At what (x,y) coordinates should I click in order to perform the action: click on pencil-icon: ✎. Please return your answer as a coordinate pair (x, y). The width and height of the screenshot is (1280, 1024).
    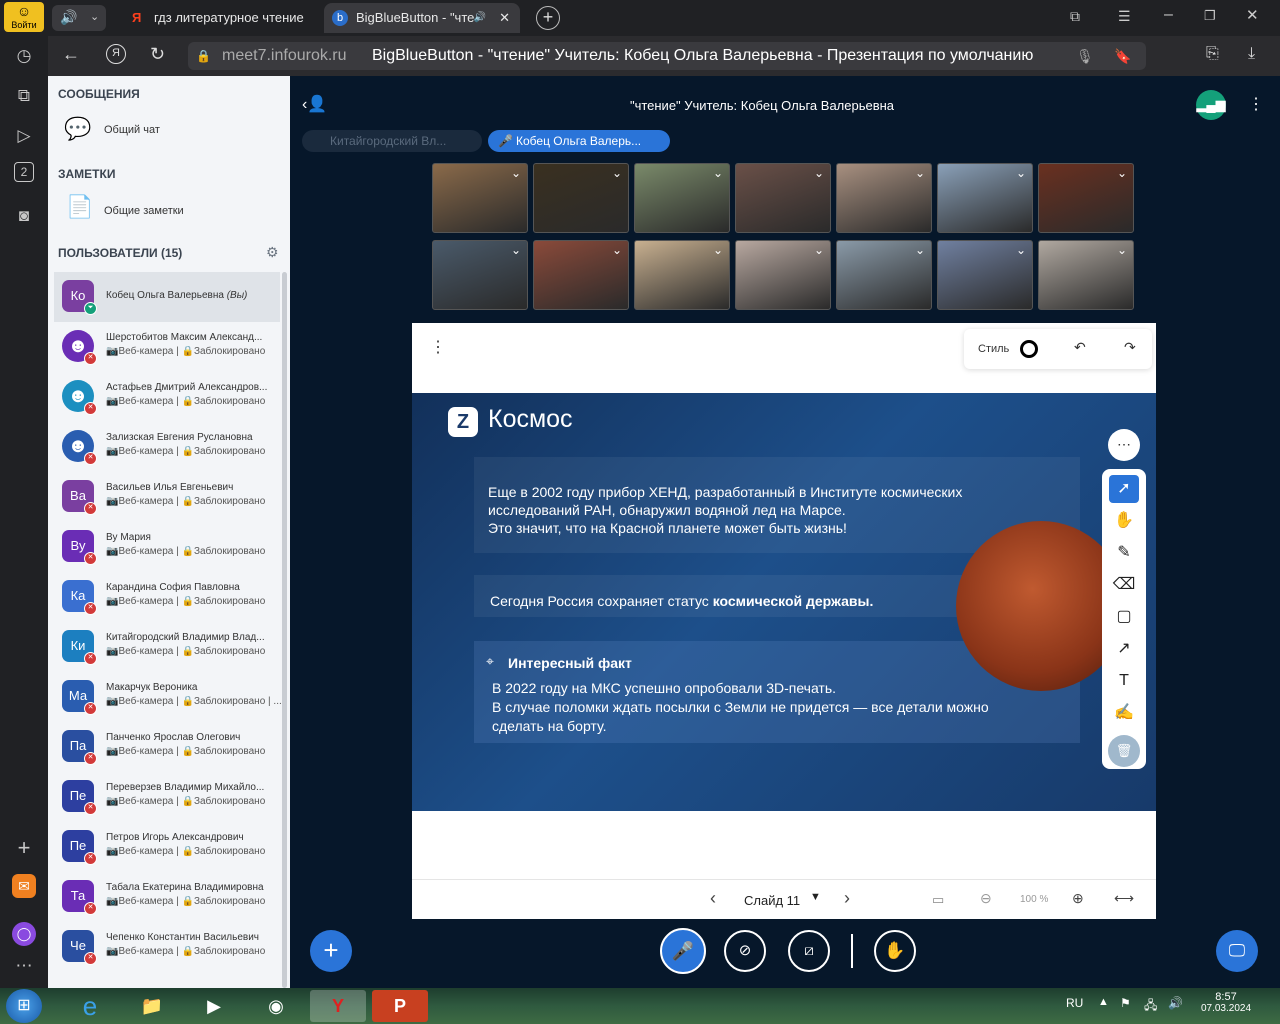
    Looking at the image, I should click on (1124, 553).